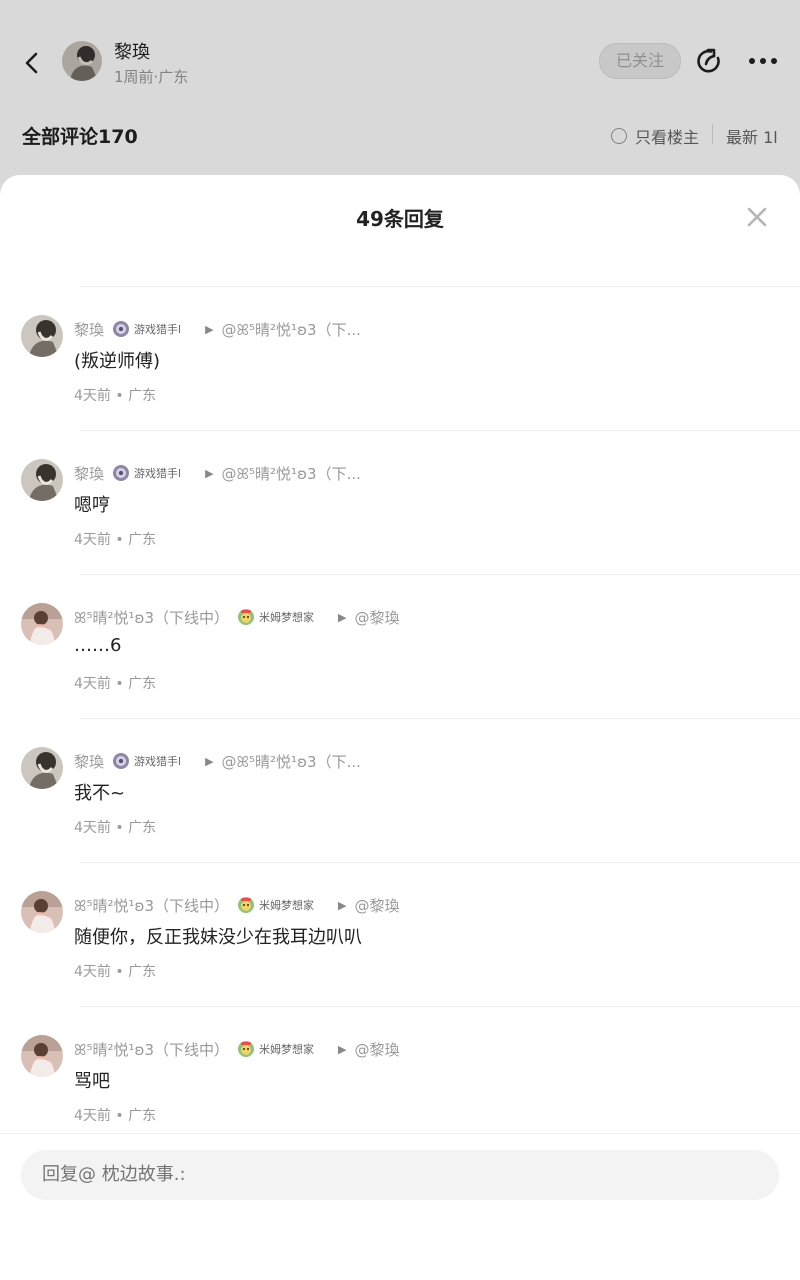  I want to click on reply-text: (叛逆师傅), so click(117, 361).